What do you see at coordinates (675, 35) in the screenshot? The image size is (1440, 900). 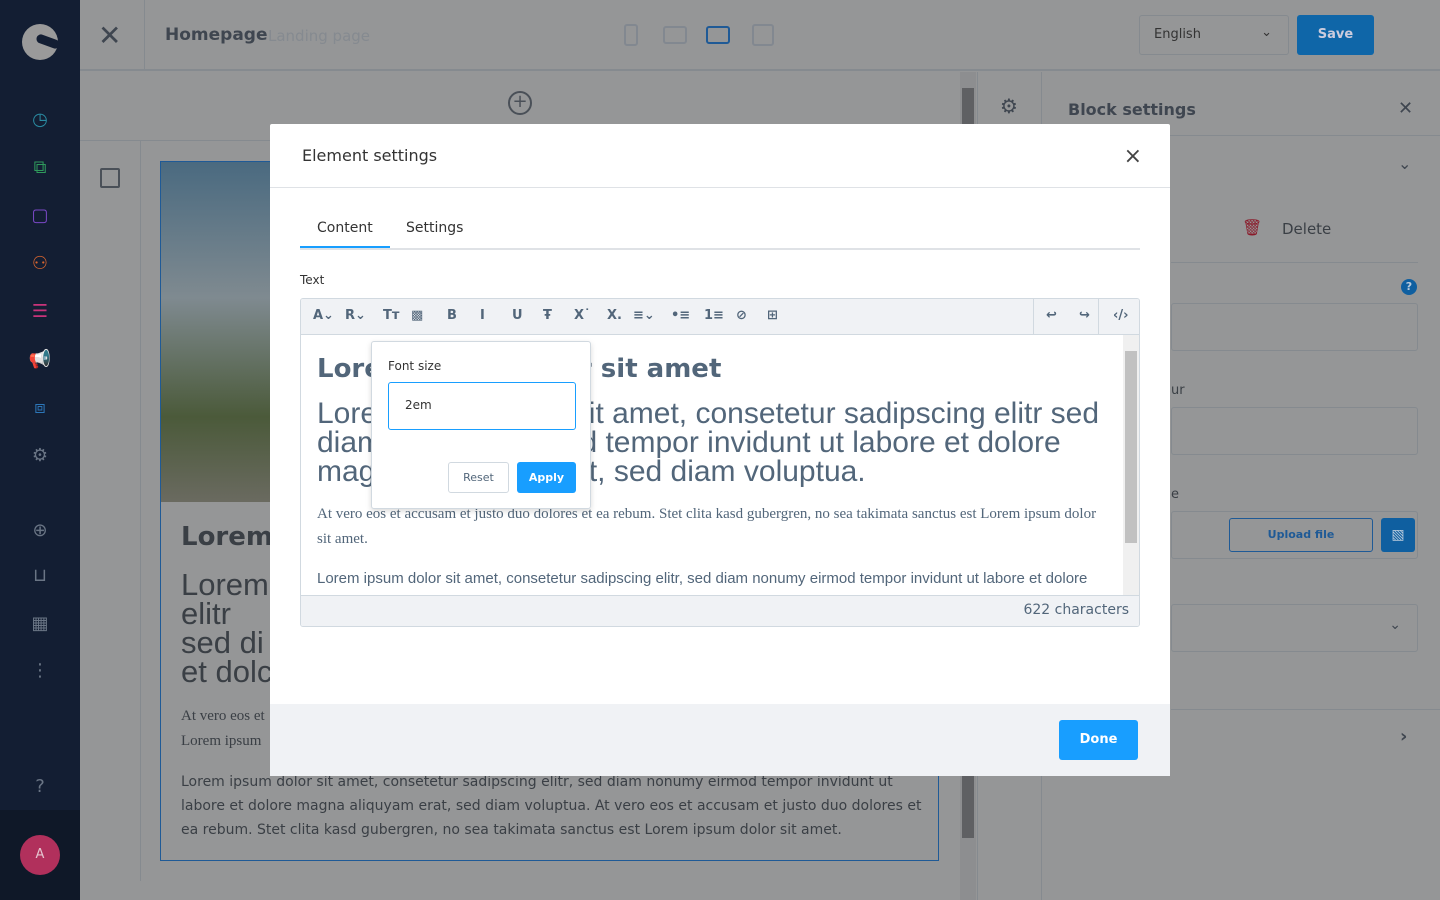 I see `tablet-view-icon` at bounding box center [675, 35].